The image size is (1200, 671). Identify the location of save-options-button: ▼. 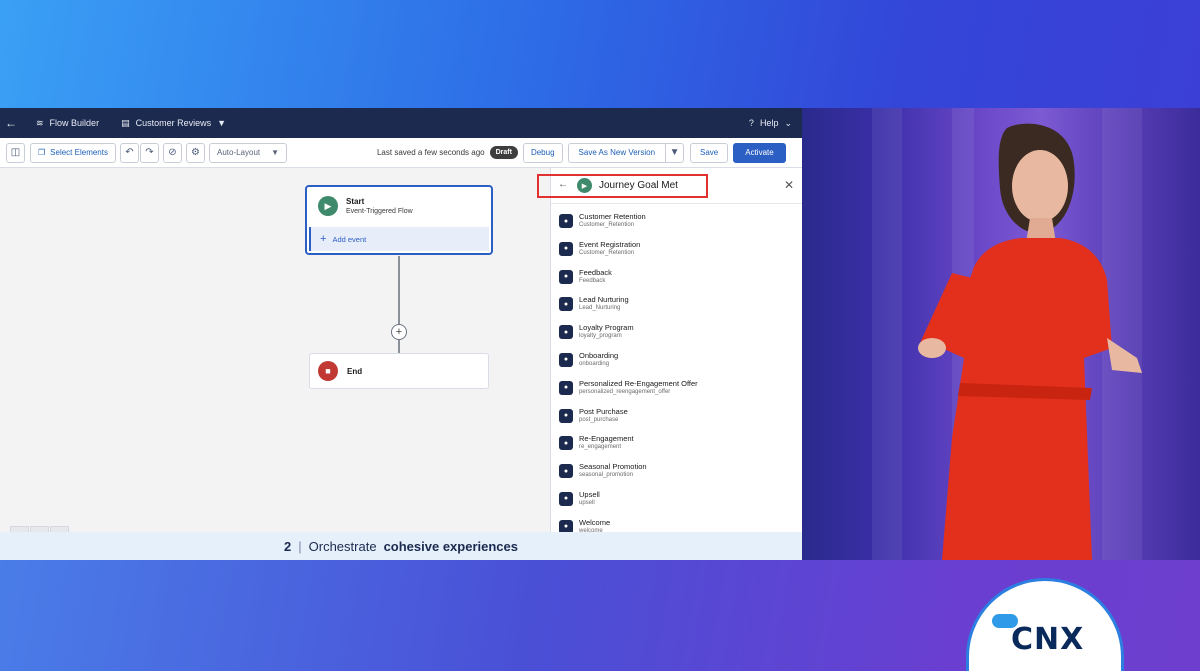
(675, 152).